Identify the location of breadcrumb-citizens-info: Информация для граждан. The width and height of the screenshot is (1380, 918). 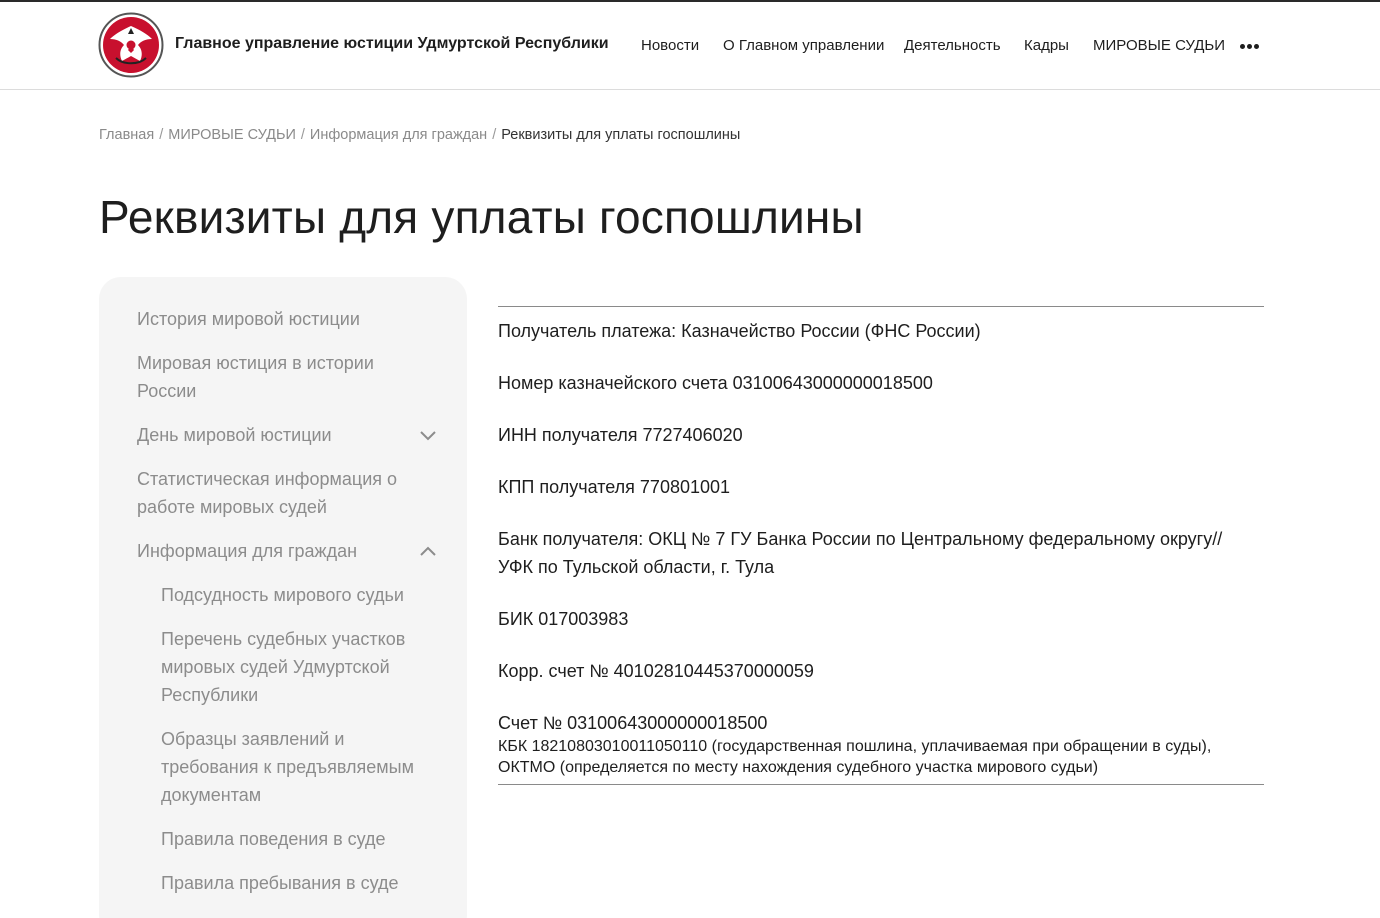
(398, 135).